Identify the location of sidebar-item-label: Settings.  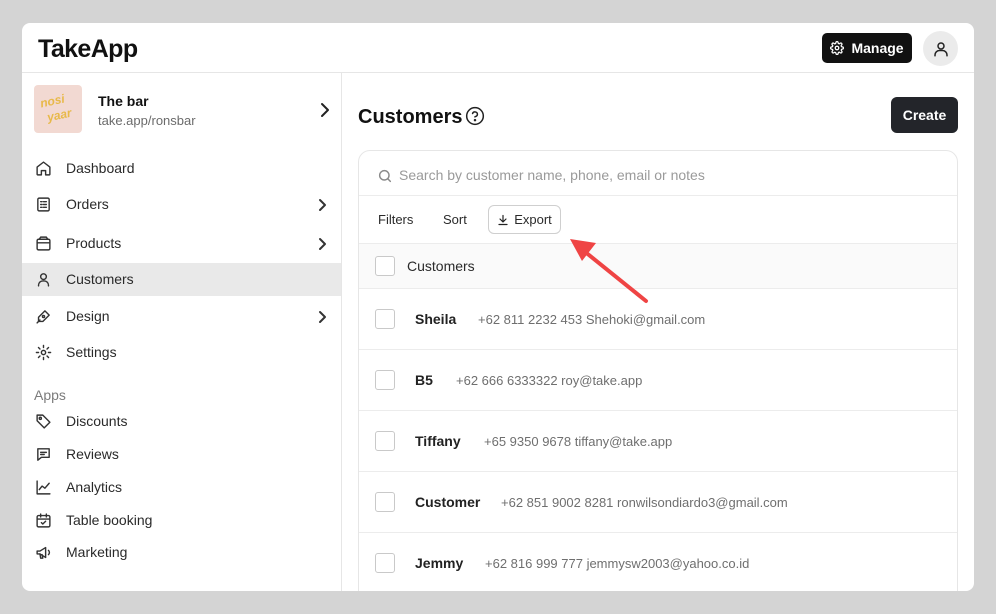
(91, 352).